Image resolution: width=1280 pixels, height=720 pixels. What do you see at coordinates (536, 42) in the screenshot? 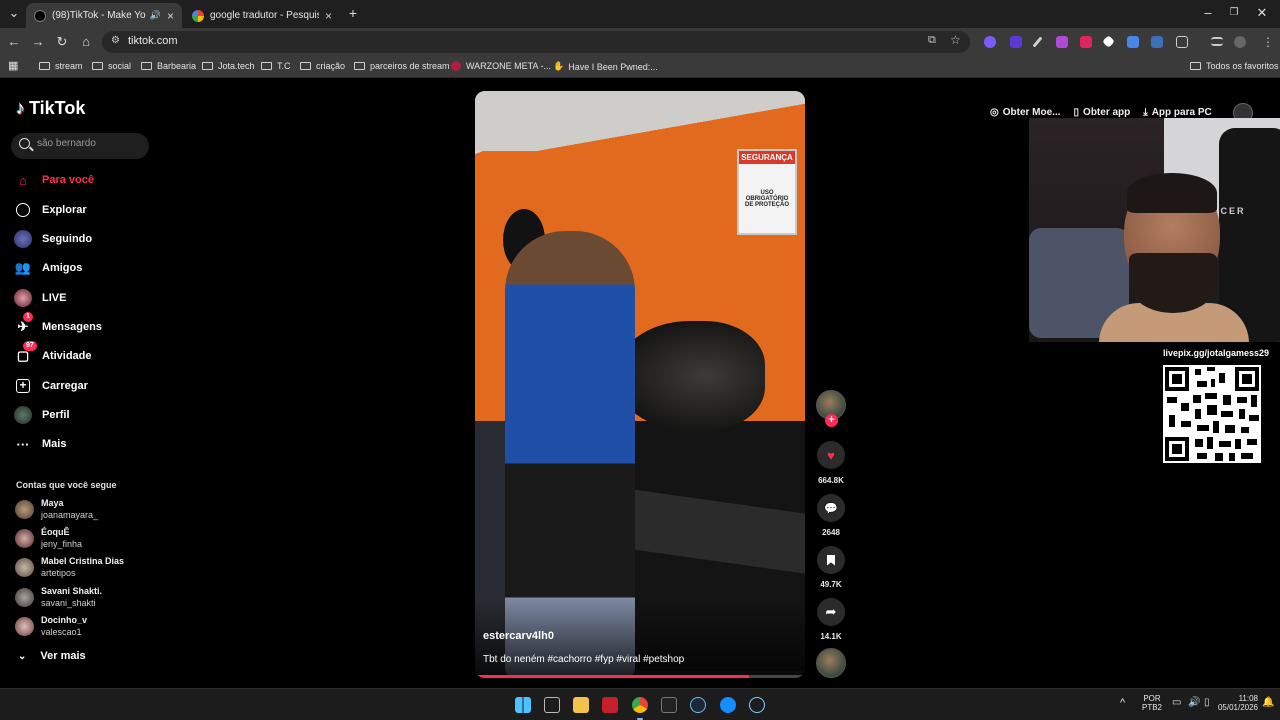
I see `address-bar: ⚙ tiktok.com ⧉ ☆` at bounding box center [536, 42].